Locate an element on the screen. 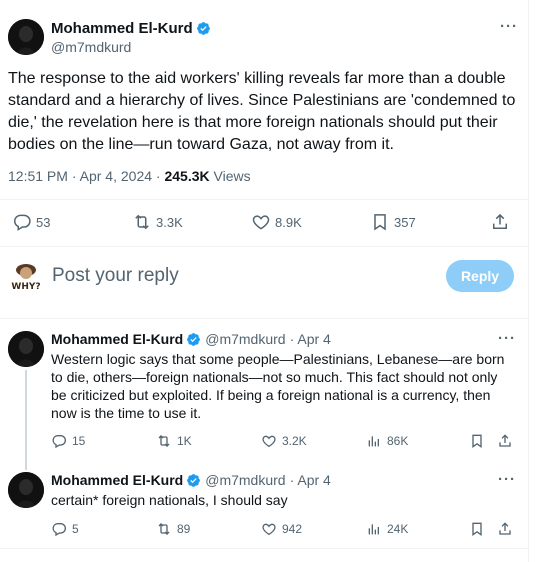  reply-actions: 5 89 942 24K is located at coordinates (282, 531).